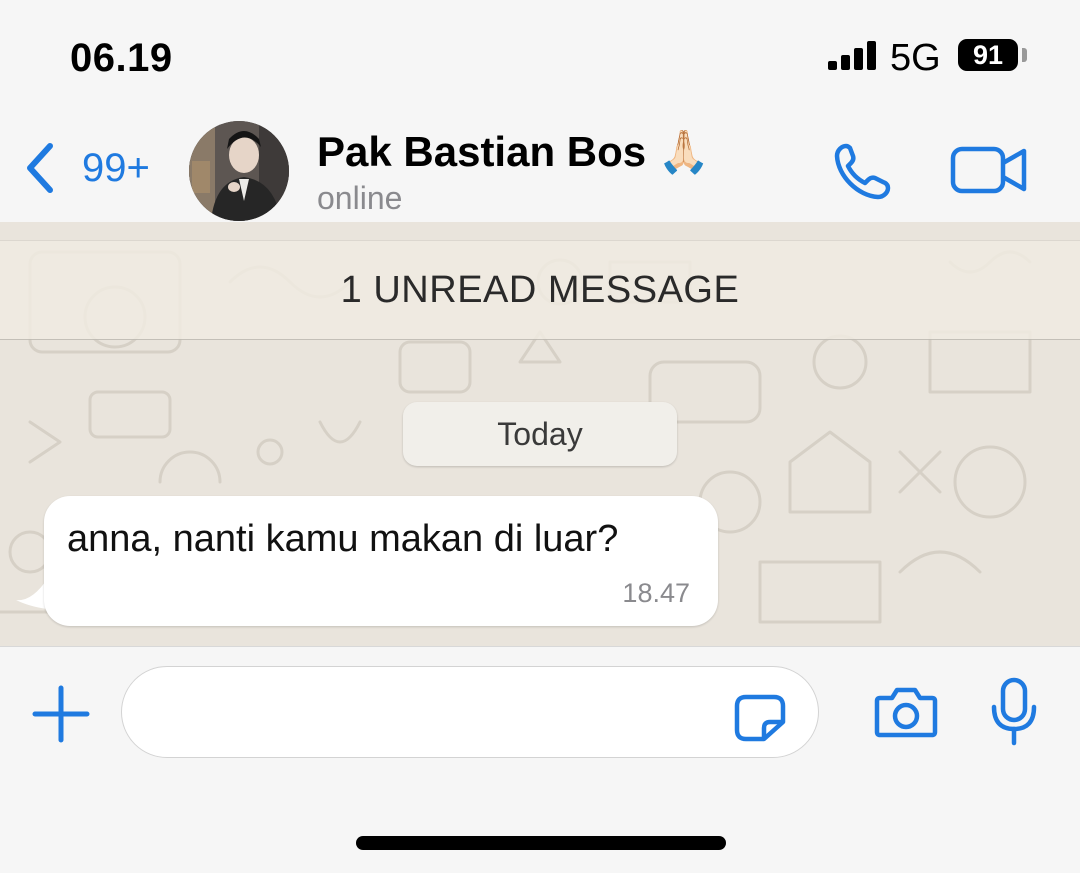  What do you see at coordinates (541, 843) in the screenshot?
I see `home-indicator` at bounding box center [541, 843].